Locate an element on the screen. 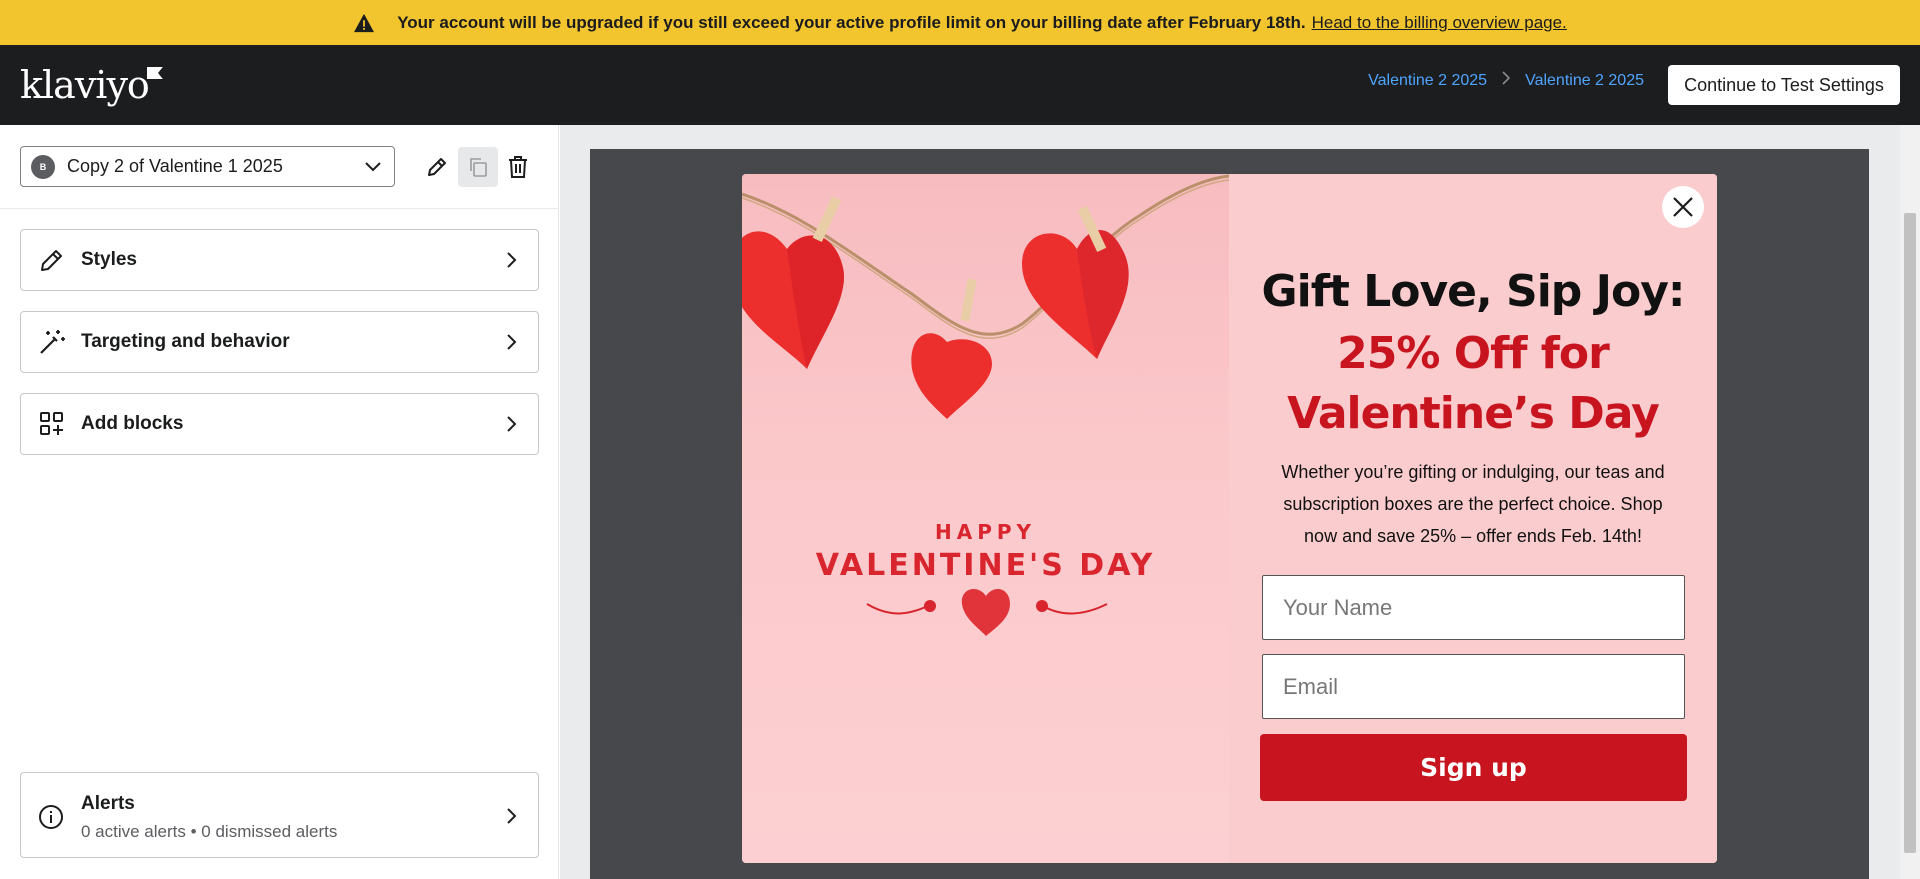 Image resolution: width=1920 pixels, height=879 pixels. variant-row: B Copy 2 of Valentine 1 2025 is located at coordinates (279, 167).